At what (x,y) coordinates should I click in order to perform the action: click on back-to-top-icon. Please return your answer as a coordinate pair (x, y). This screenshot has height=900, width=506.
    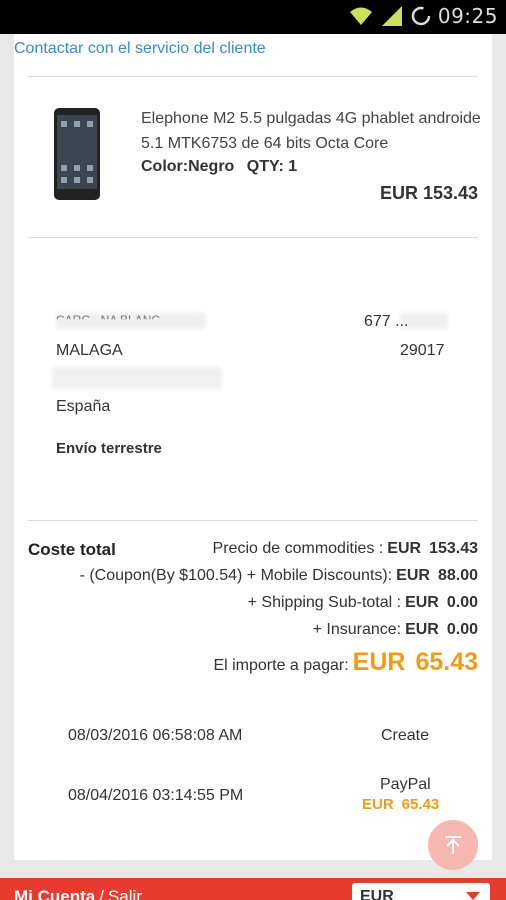
    Looking at the image, I should click on (453, 845).